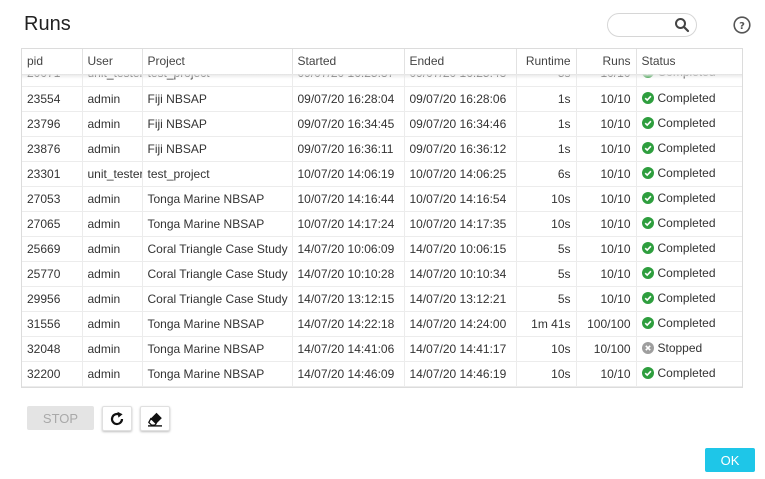 This screenshot has height=479, width=765. What do you see at coordinates (606, 62) in the screenshot?
I see `column-header-runs: Runs` at bounding box center [606, 62].